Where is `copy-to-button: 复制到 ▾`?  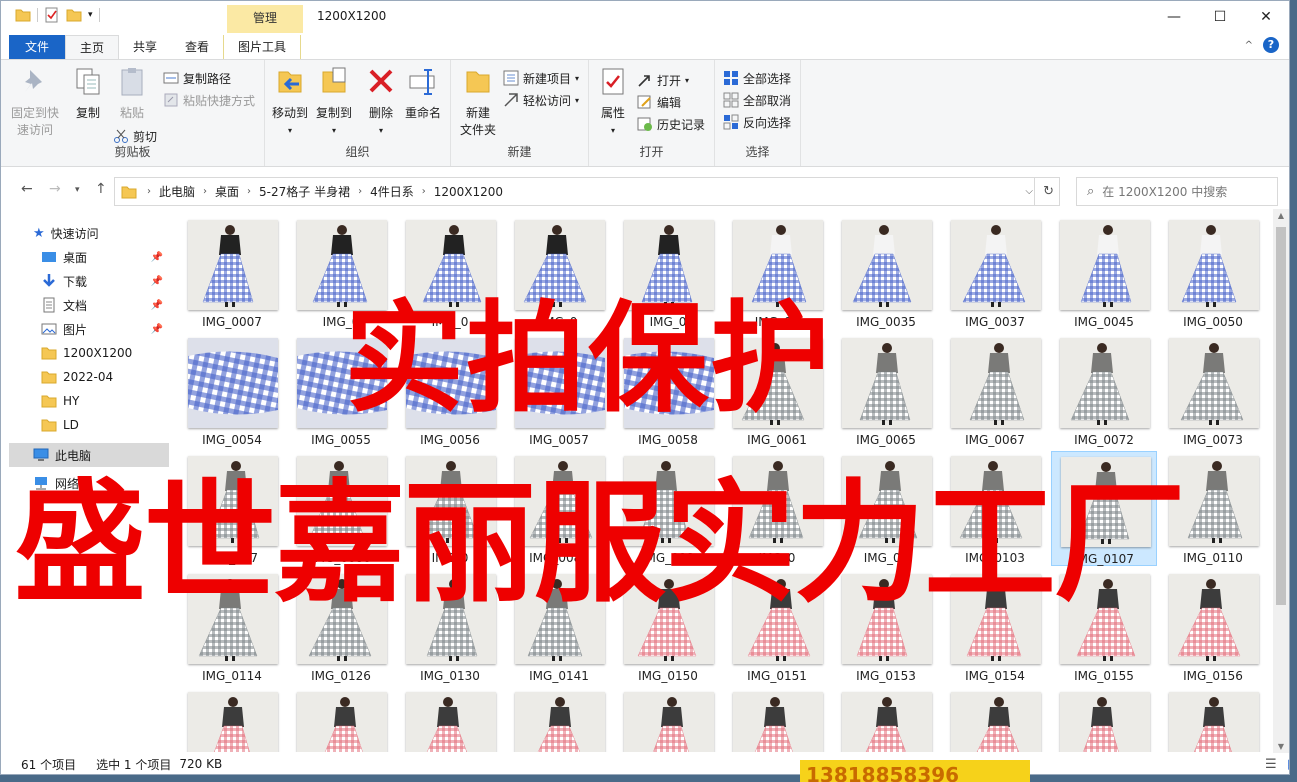
copy-to-button: 复制到 ▾ is located at coordinates (334, 102).